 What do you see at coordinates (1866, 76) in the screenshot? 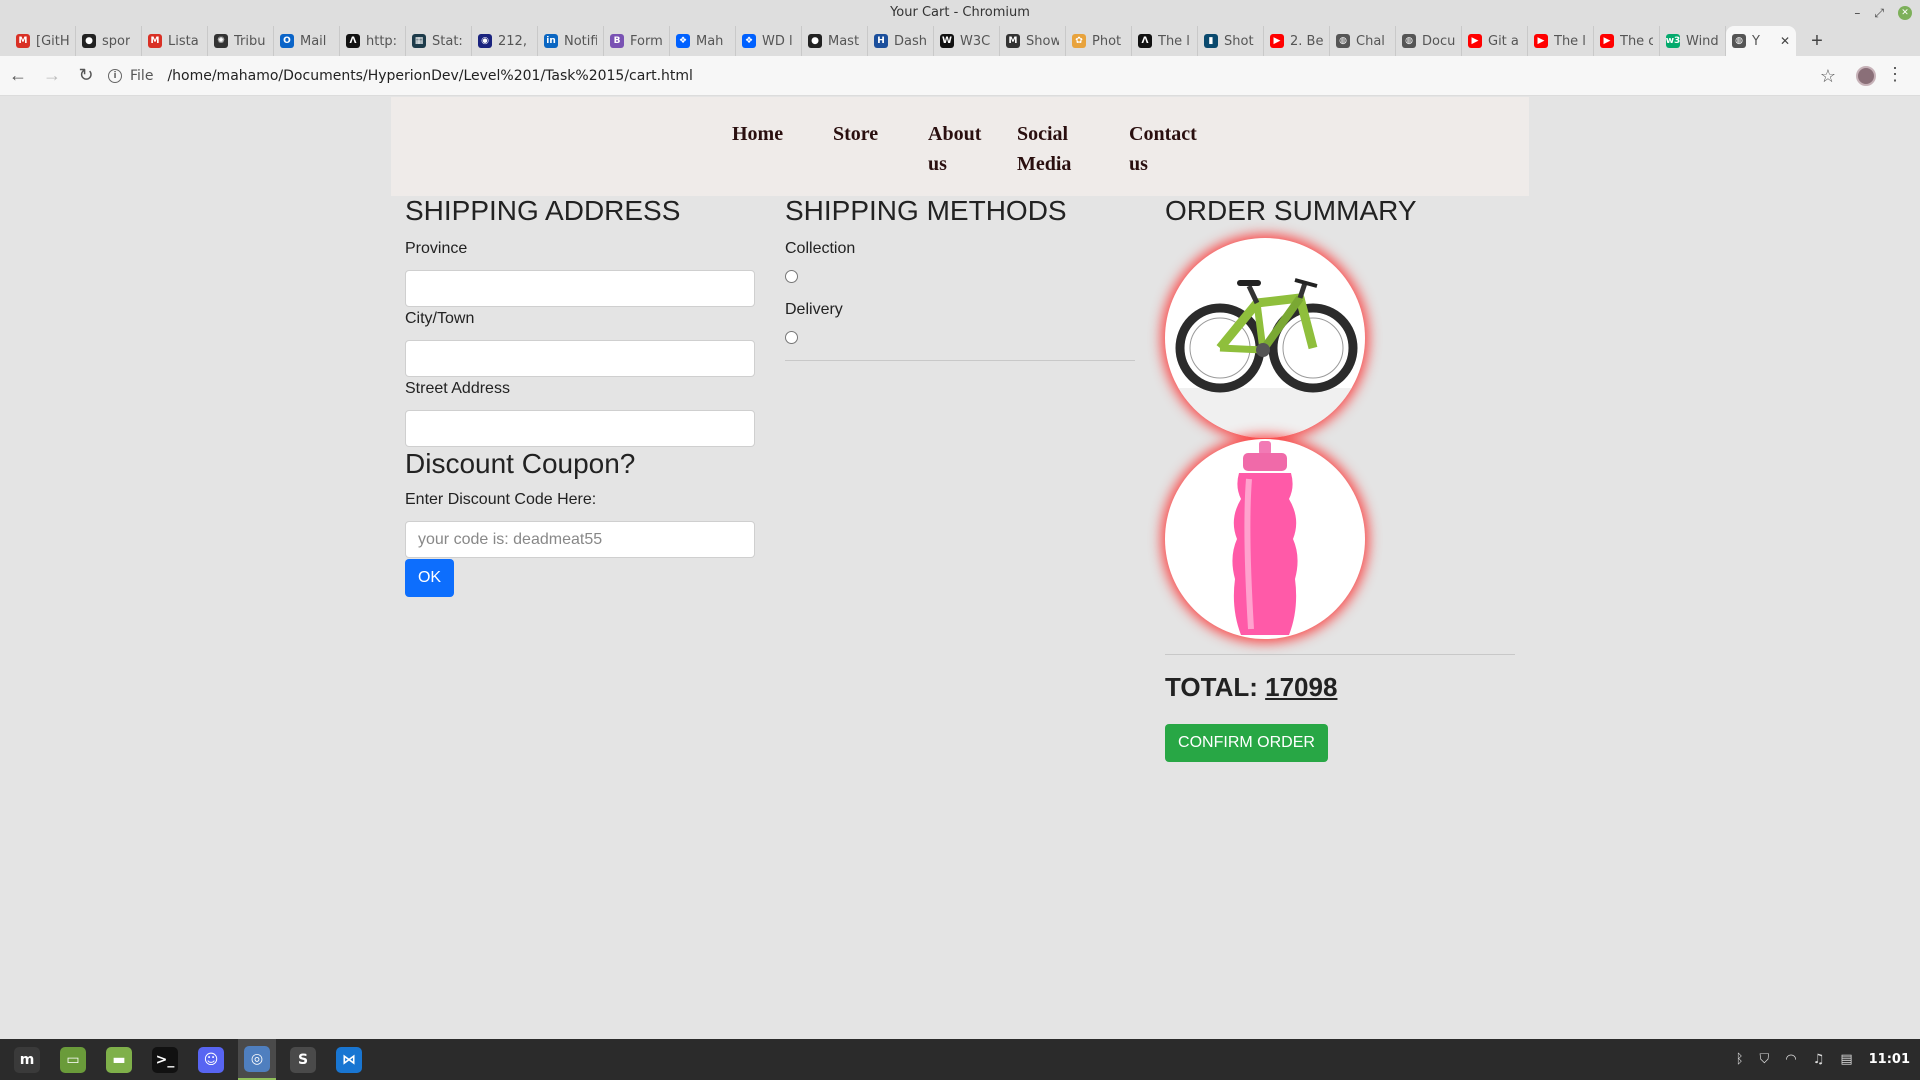
I see `profile-avatar` at bounding box center [1866, 76].